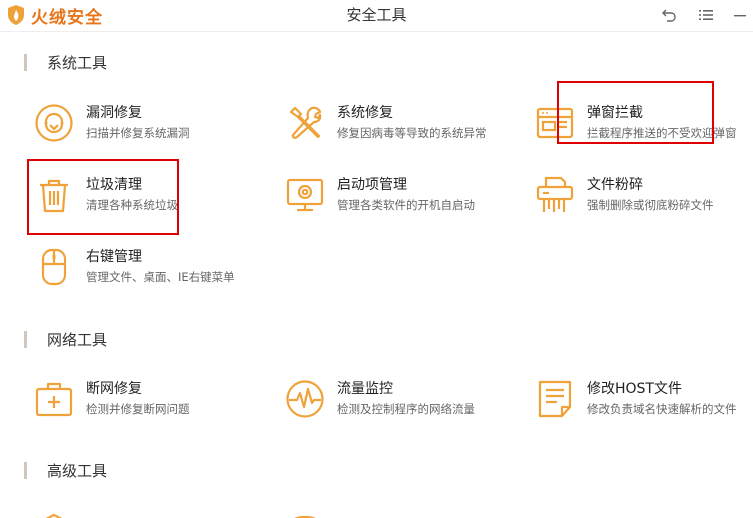 The width and height of the screenshot is (753, 518). I want to click on tool-desc: 强制删除或彻底粉碎文件, so click(650, 205).